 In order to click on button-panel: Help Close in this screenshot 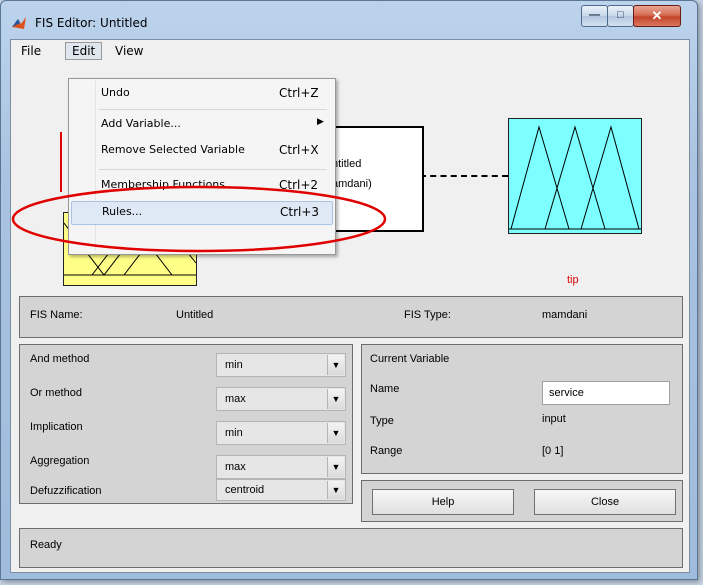, I will do `click(522, 501)`.